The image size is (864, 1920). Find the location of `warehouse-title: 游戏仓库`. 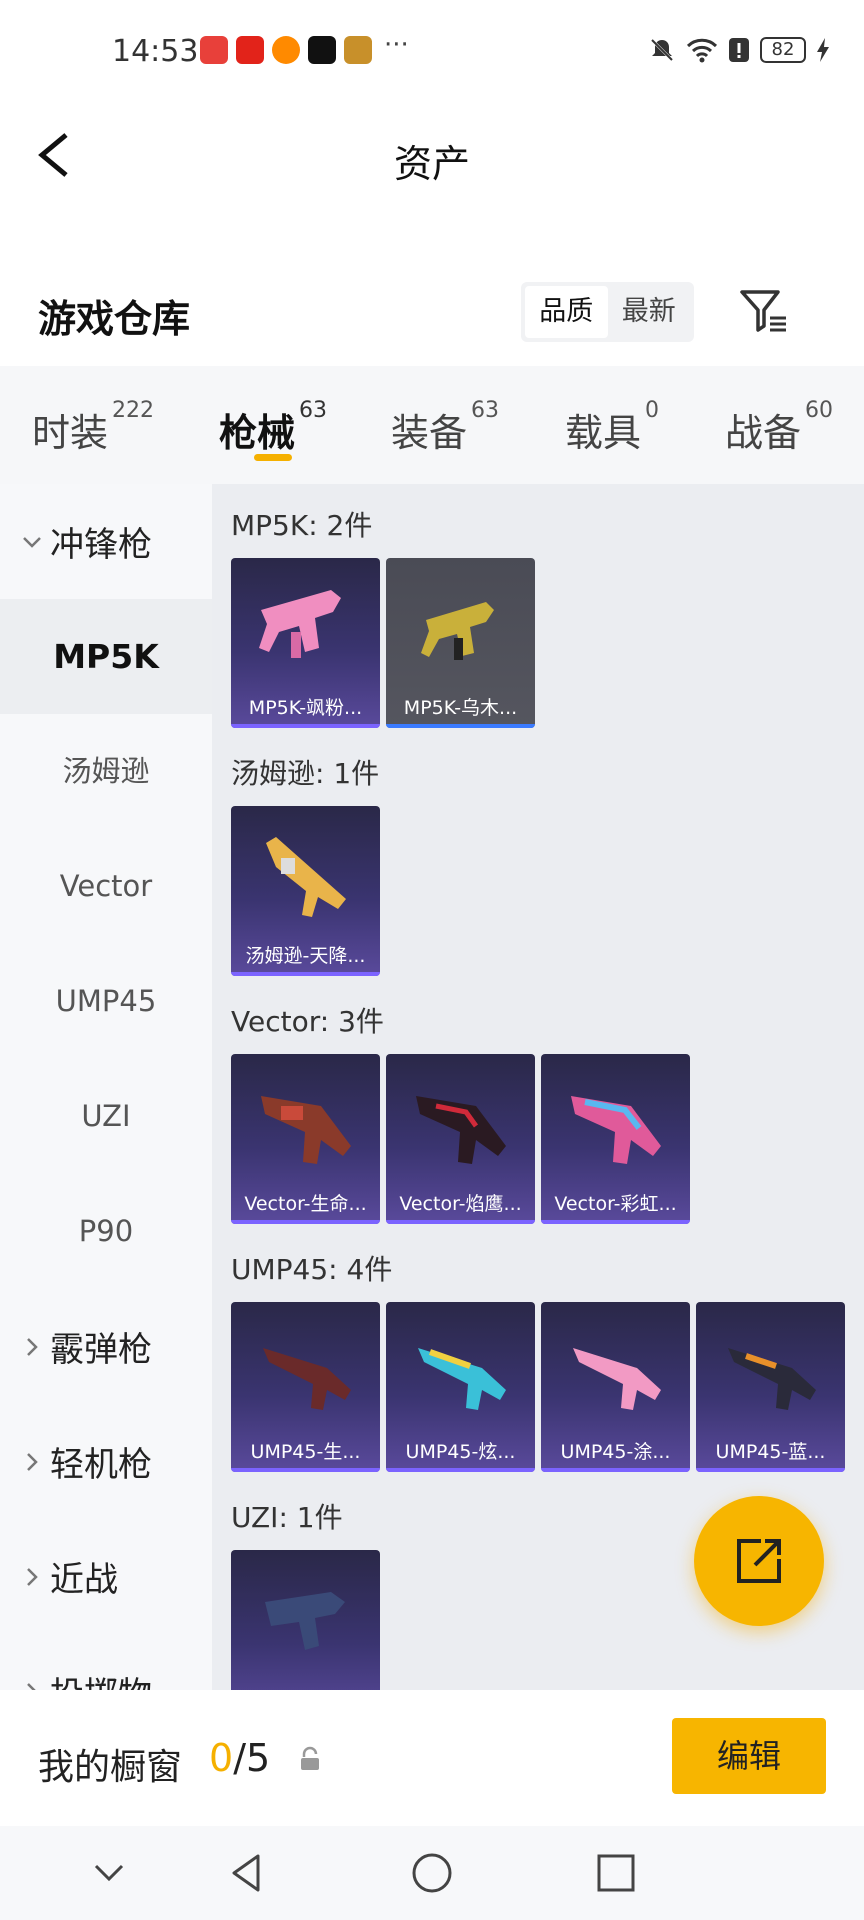

warehouse-title: 游戏仓库 is located at coordinates (114, 319).